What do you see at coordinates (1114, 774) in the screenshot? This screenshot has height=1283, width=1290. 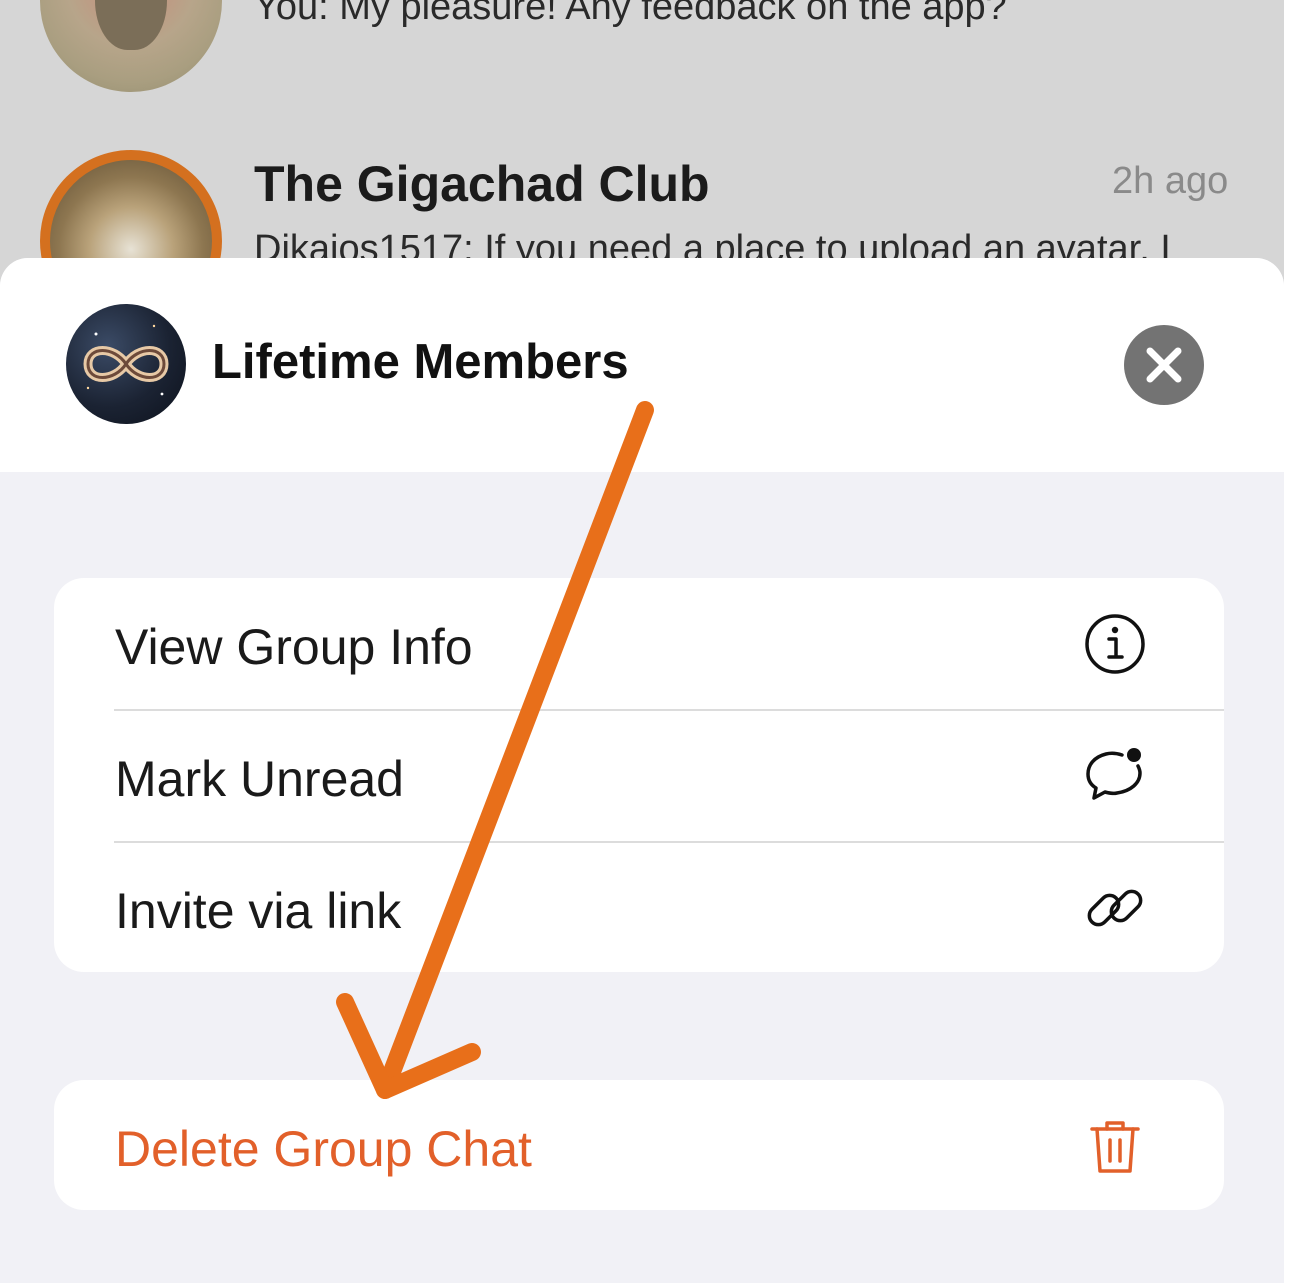 I see `chat-bubble-unread-icon` at bounding box center [1114, 774].